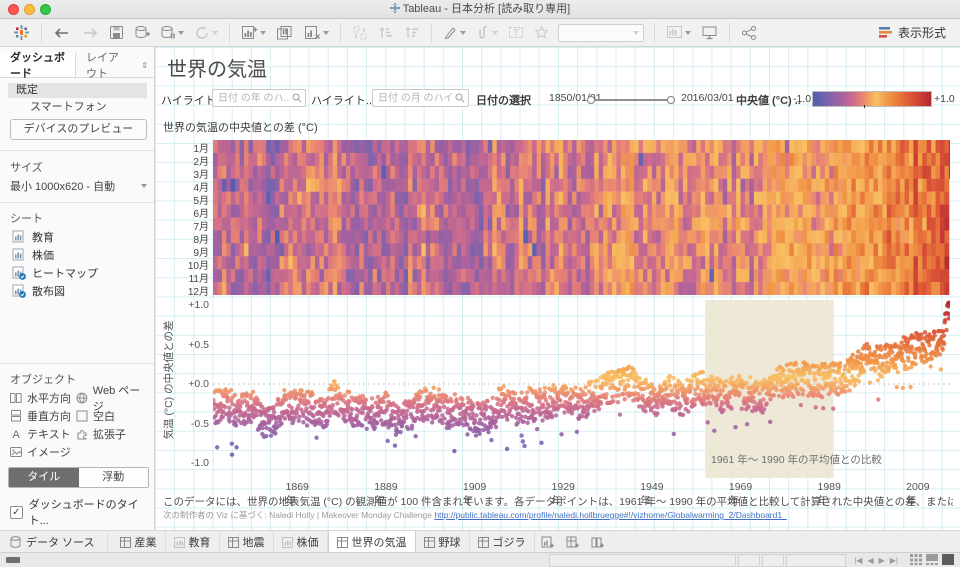 Image resolution: width=960 pixels, height=567 pixels. What do you see at coordinates (206, 33) in the screenshot?
I see `run-update-button` at bounding box center [206, 33].